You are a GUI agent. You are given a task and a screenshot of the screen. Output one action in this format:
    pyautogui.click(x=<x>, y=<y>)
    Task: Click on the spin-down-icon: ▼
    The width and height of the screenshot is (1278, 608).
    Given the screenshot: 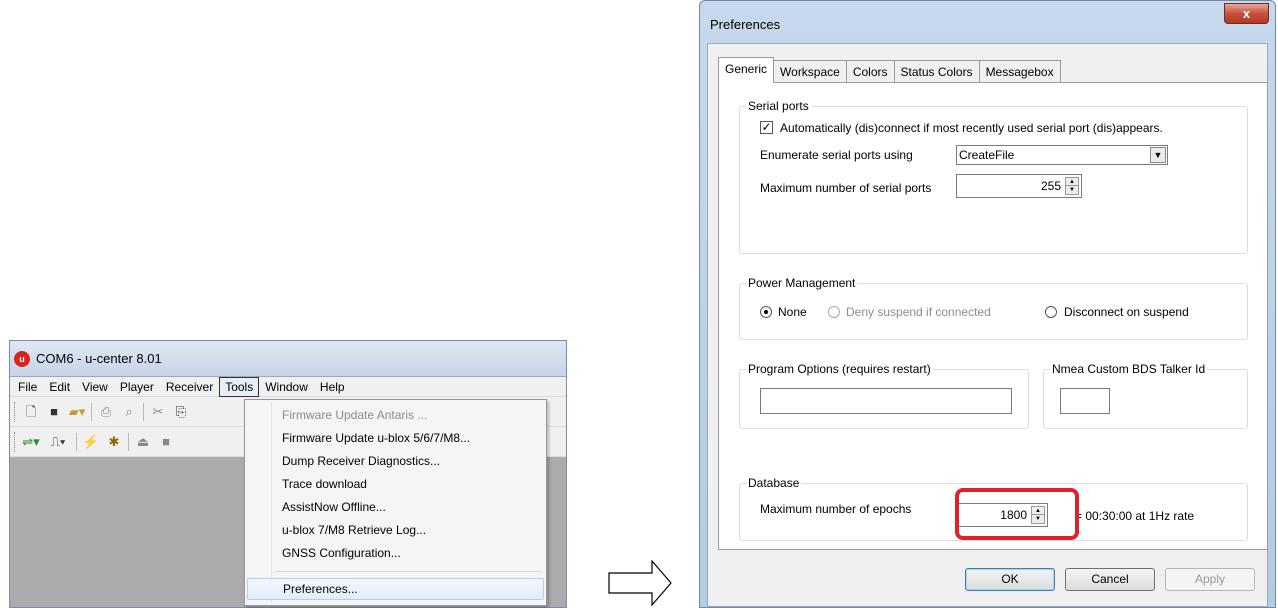 What is the action you would take?
    pyautogui.click(x=1072, y=190)
    